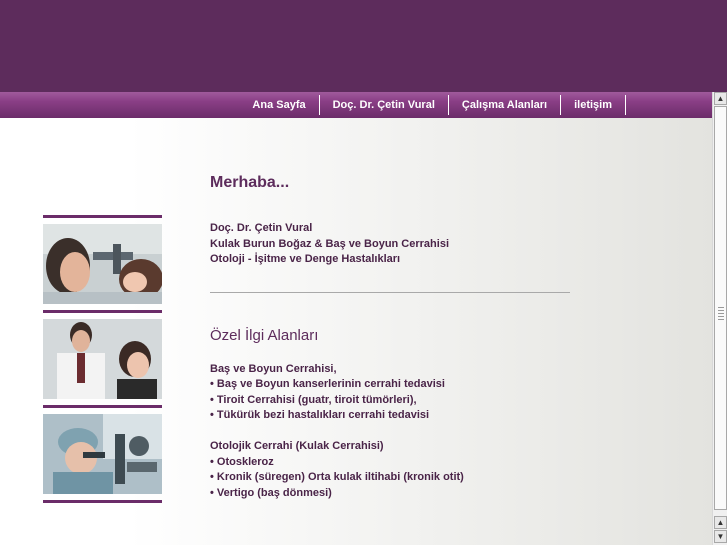 Image resolution: width=727 pixels, height=545 pixels. What do you see at coordinates (720, 536) in the screenshot?
I see `arrow-down-icon: ▼` at bounding box center [720, 536].